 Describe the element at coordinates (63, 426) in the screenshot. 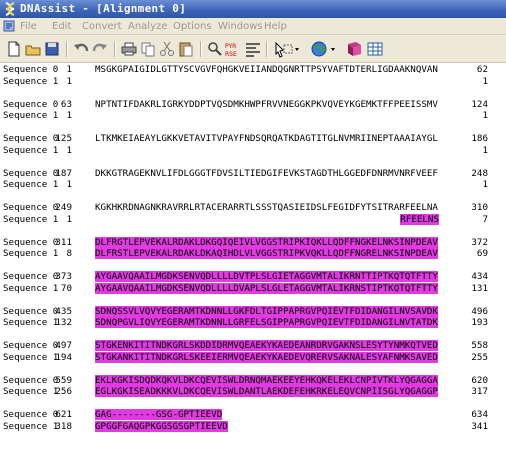

I see `sequence-start: 318` at that location.